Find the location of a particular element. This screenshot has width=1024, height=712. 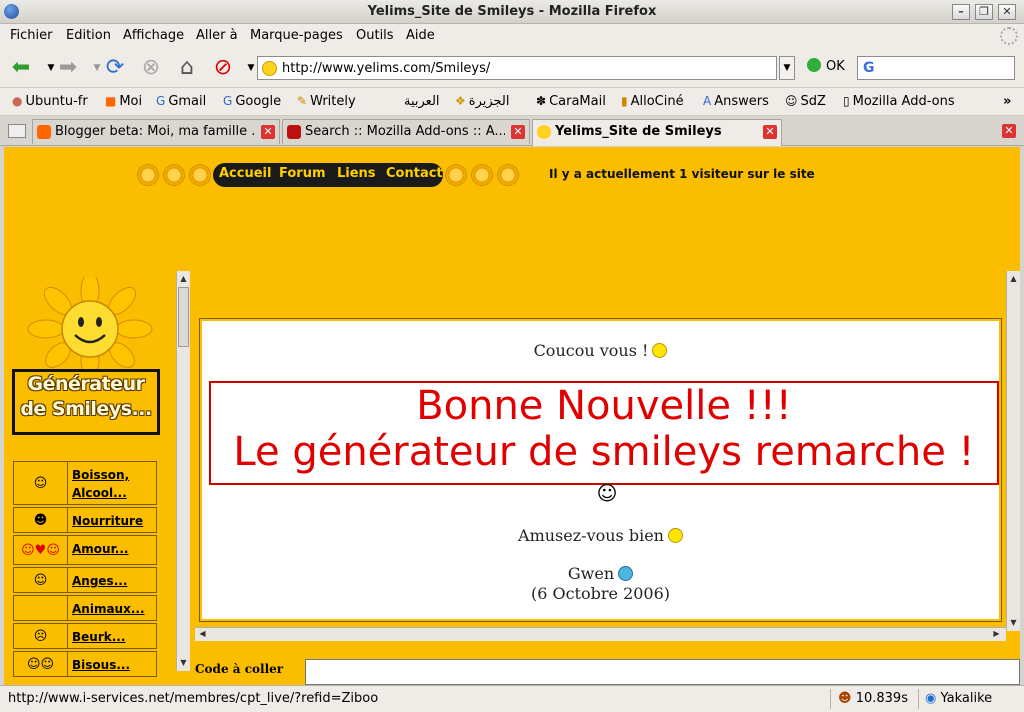

tab-yelims: Yelims_Site de Smileys ✕ is located at coordinates (657, 132).